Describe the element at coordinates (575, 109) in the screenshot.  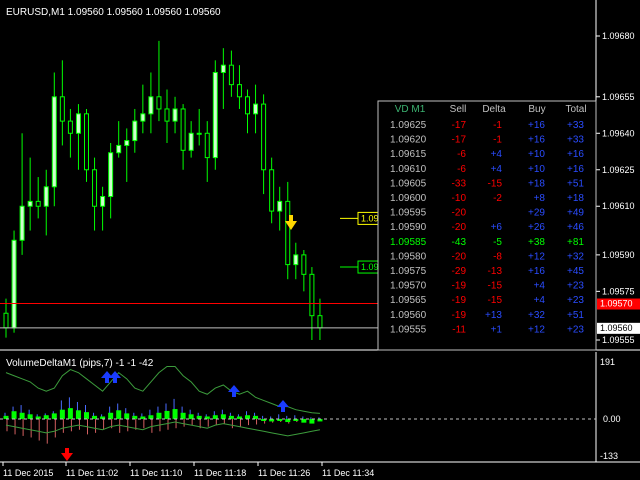
I see `vd-header-cell: Total` at that location.